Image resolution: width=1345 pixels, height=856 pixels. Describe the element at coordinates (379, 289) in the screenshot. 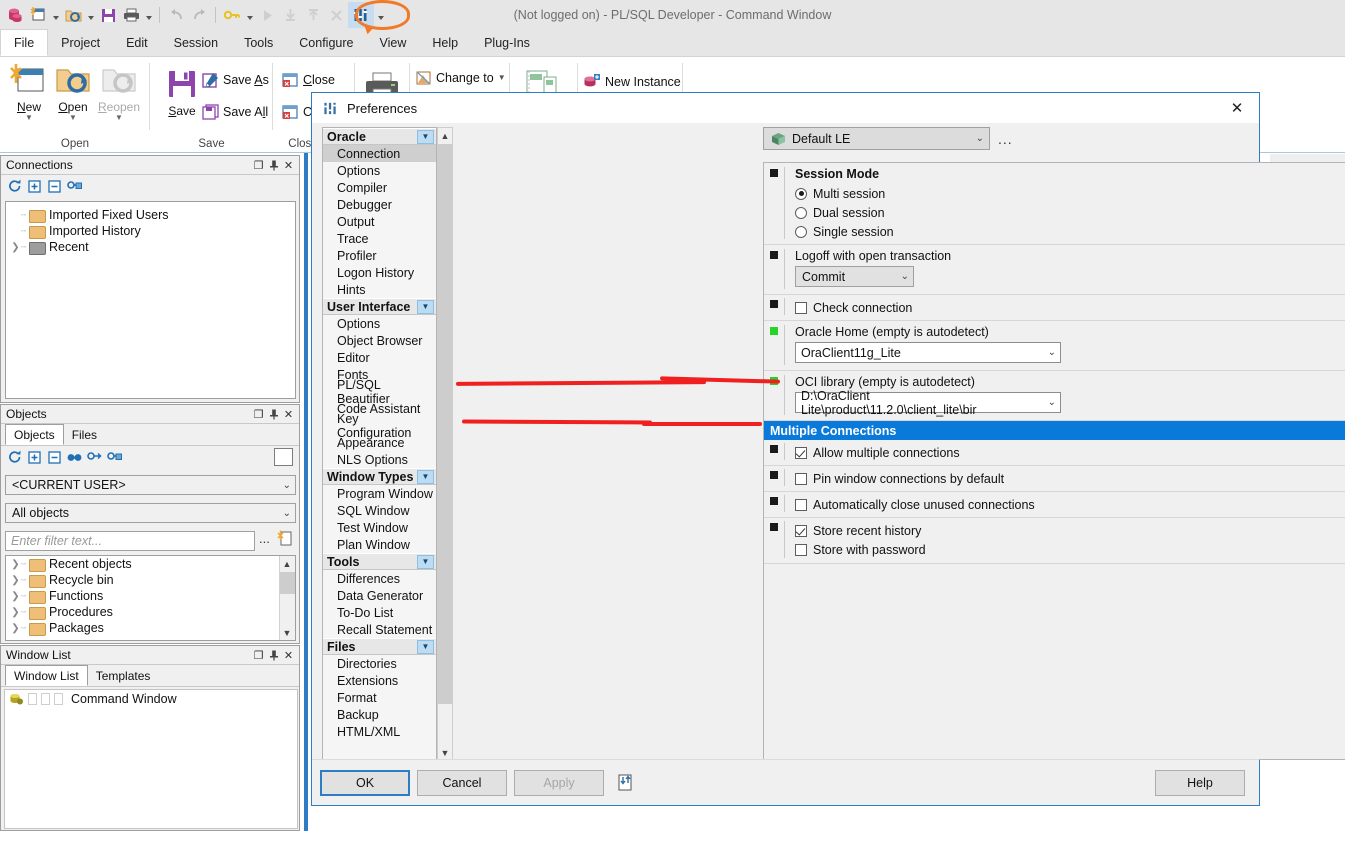

I see `tree-item-hints: Hints` at that location.